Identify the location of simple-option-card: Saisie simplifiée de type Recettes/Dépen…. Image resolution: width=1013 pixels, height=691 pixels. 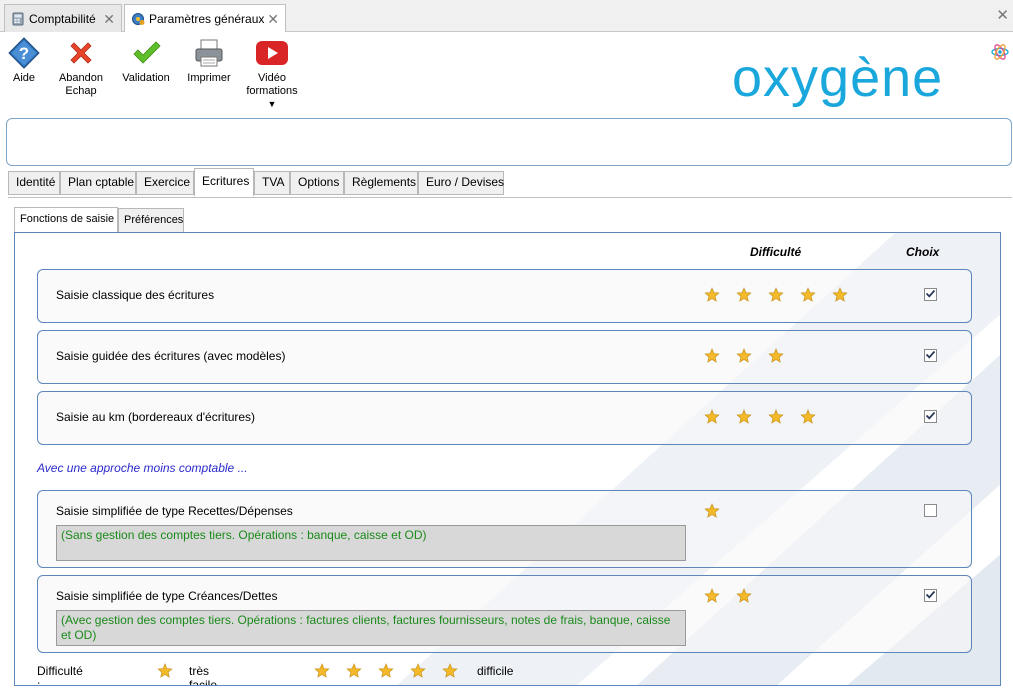
(504, 529).